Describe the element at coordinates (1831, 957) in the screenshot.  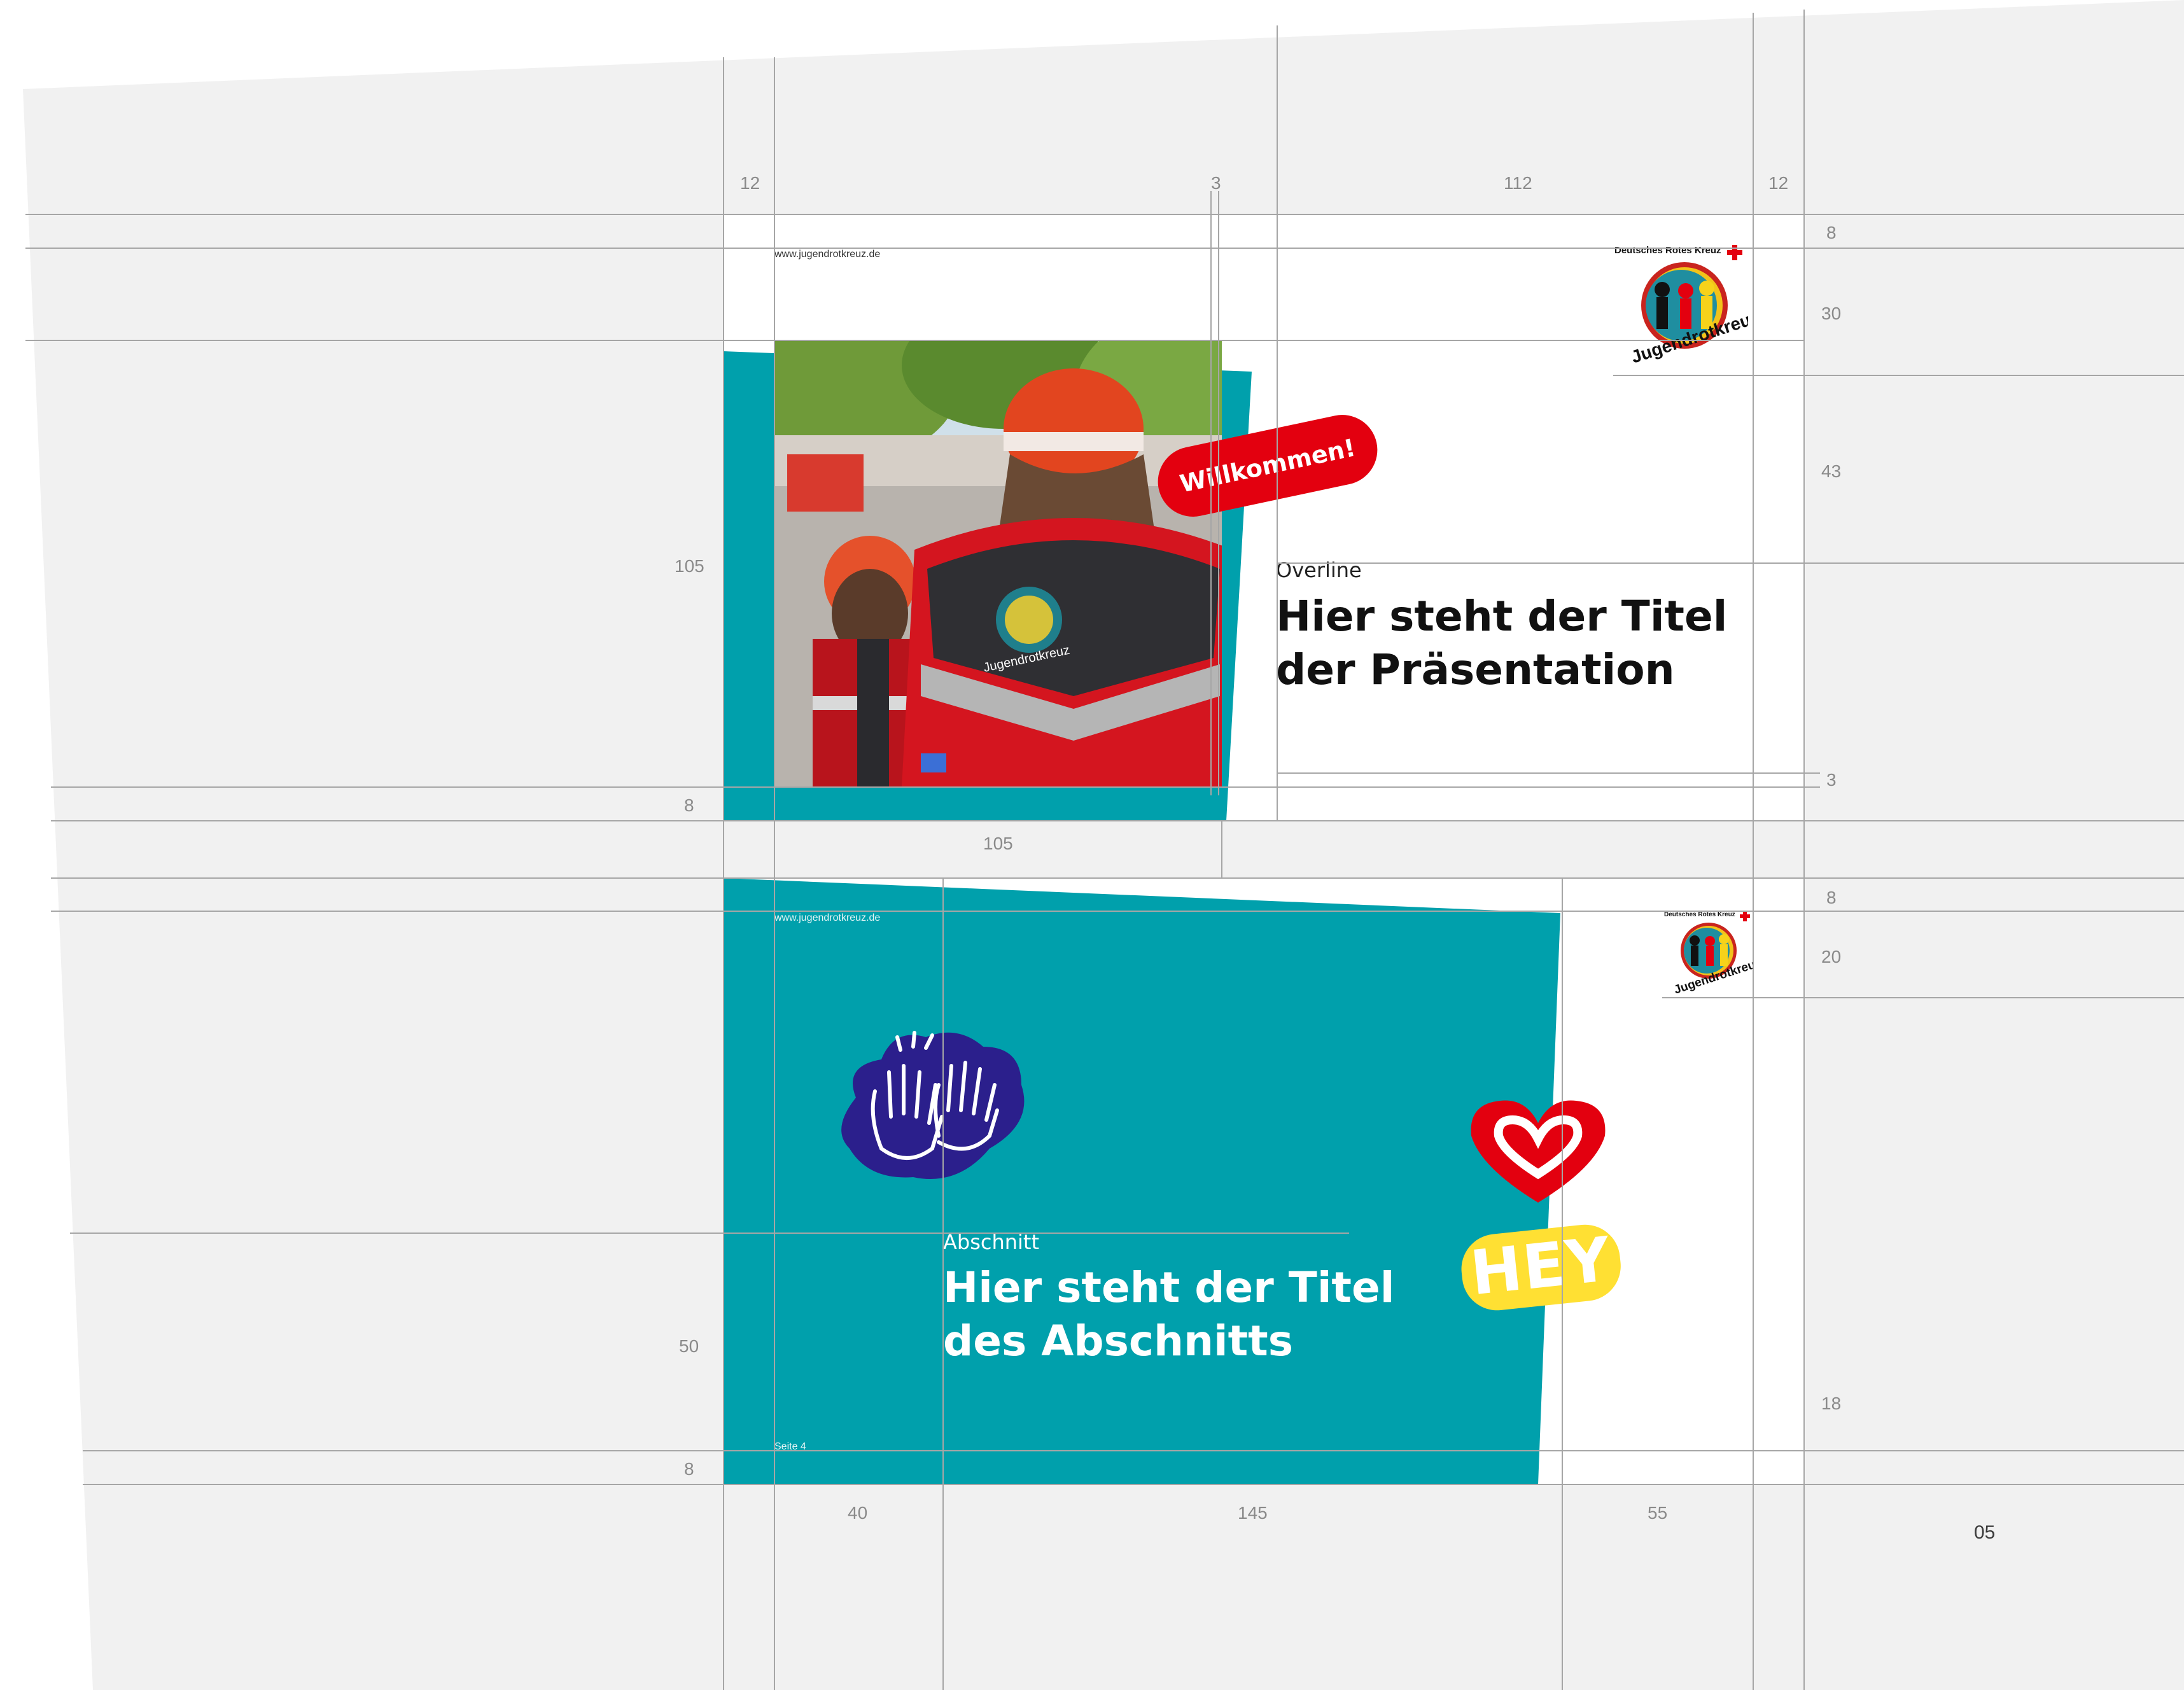
I see `measure-label: 20` at that location.